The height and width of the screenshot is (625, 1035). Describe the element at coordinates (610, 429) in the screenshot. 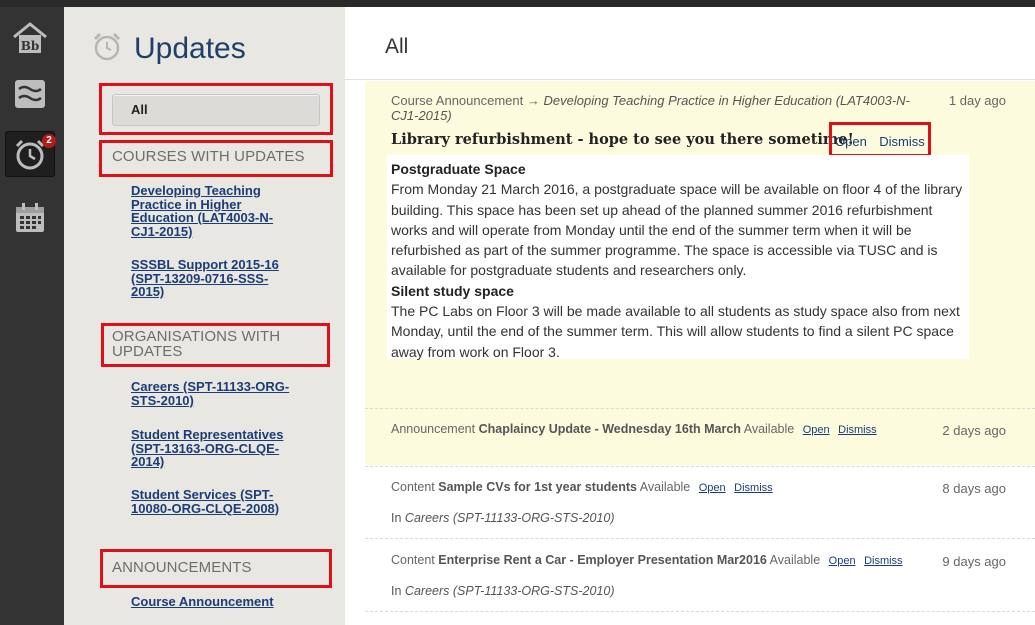

I see `item-title: Chaplaincy Update - Wednesday 16th March` at that location.